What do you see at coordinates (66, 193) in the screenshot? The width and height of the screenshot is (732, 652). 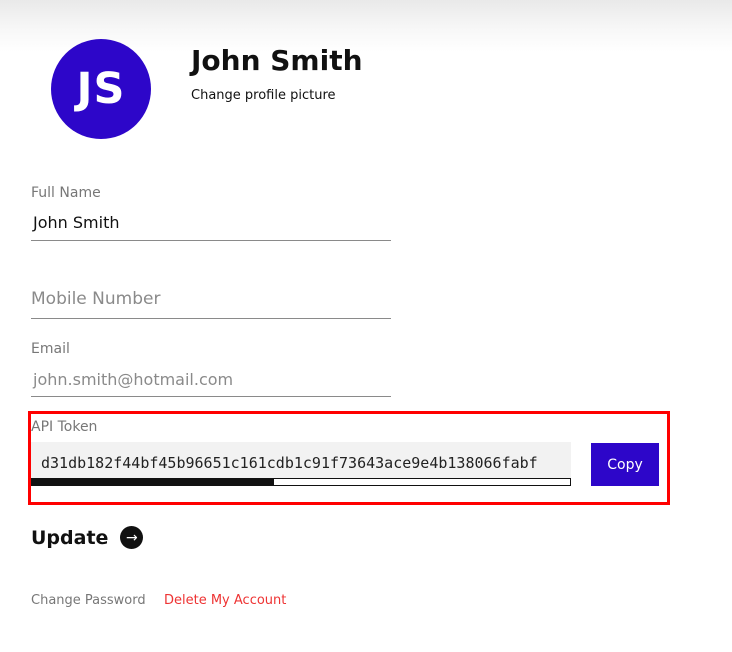 I see `full-name-label: Full Name` at bounding box center [66, 193].